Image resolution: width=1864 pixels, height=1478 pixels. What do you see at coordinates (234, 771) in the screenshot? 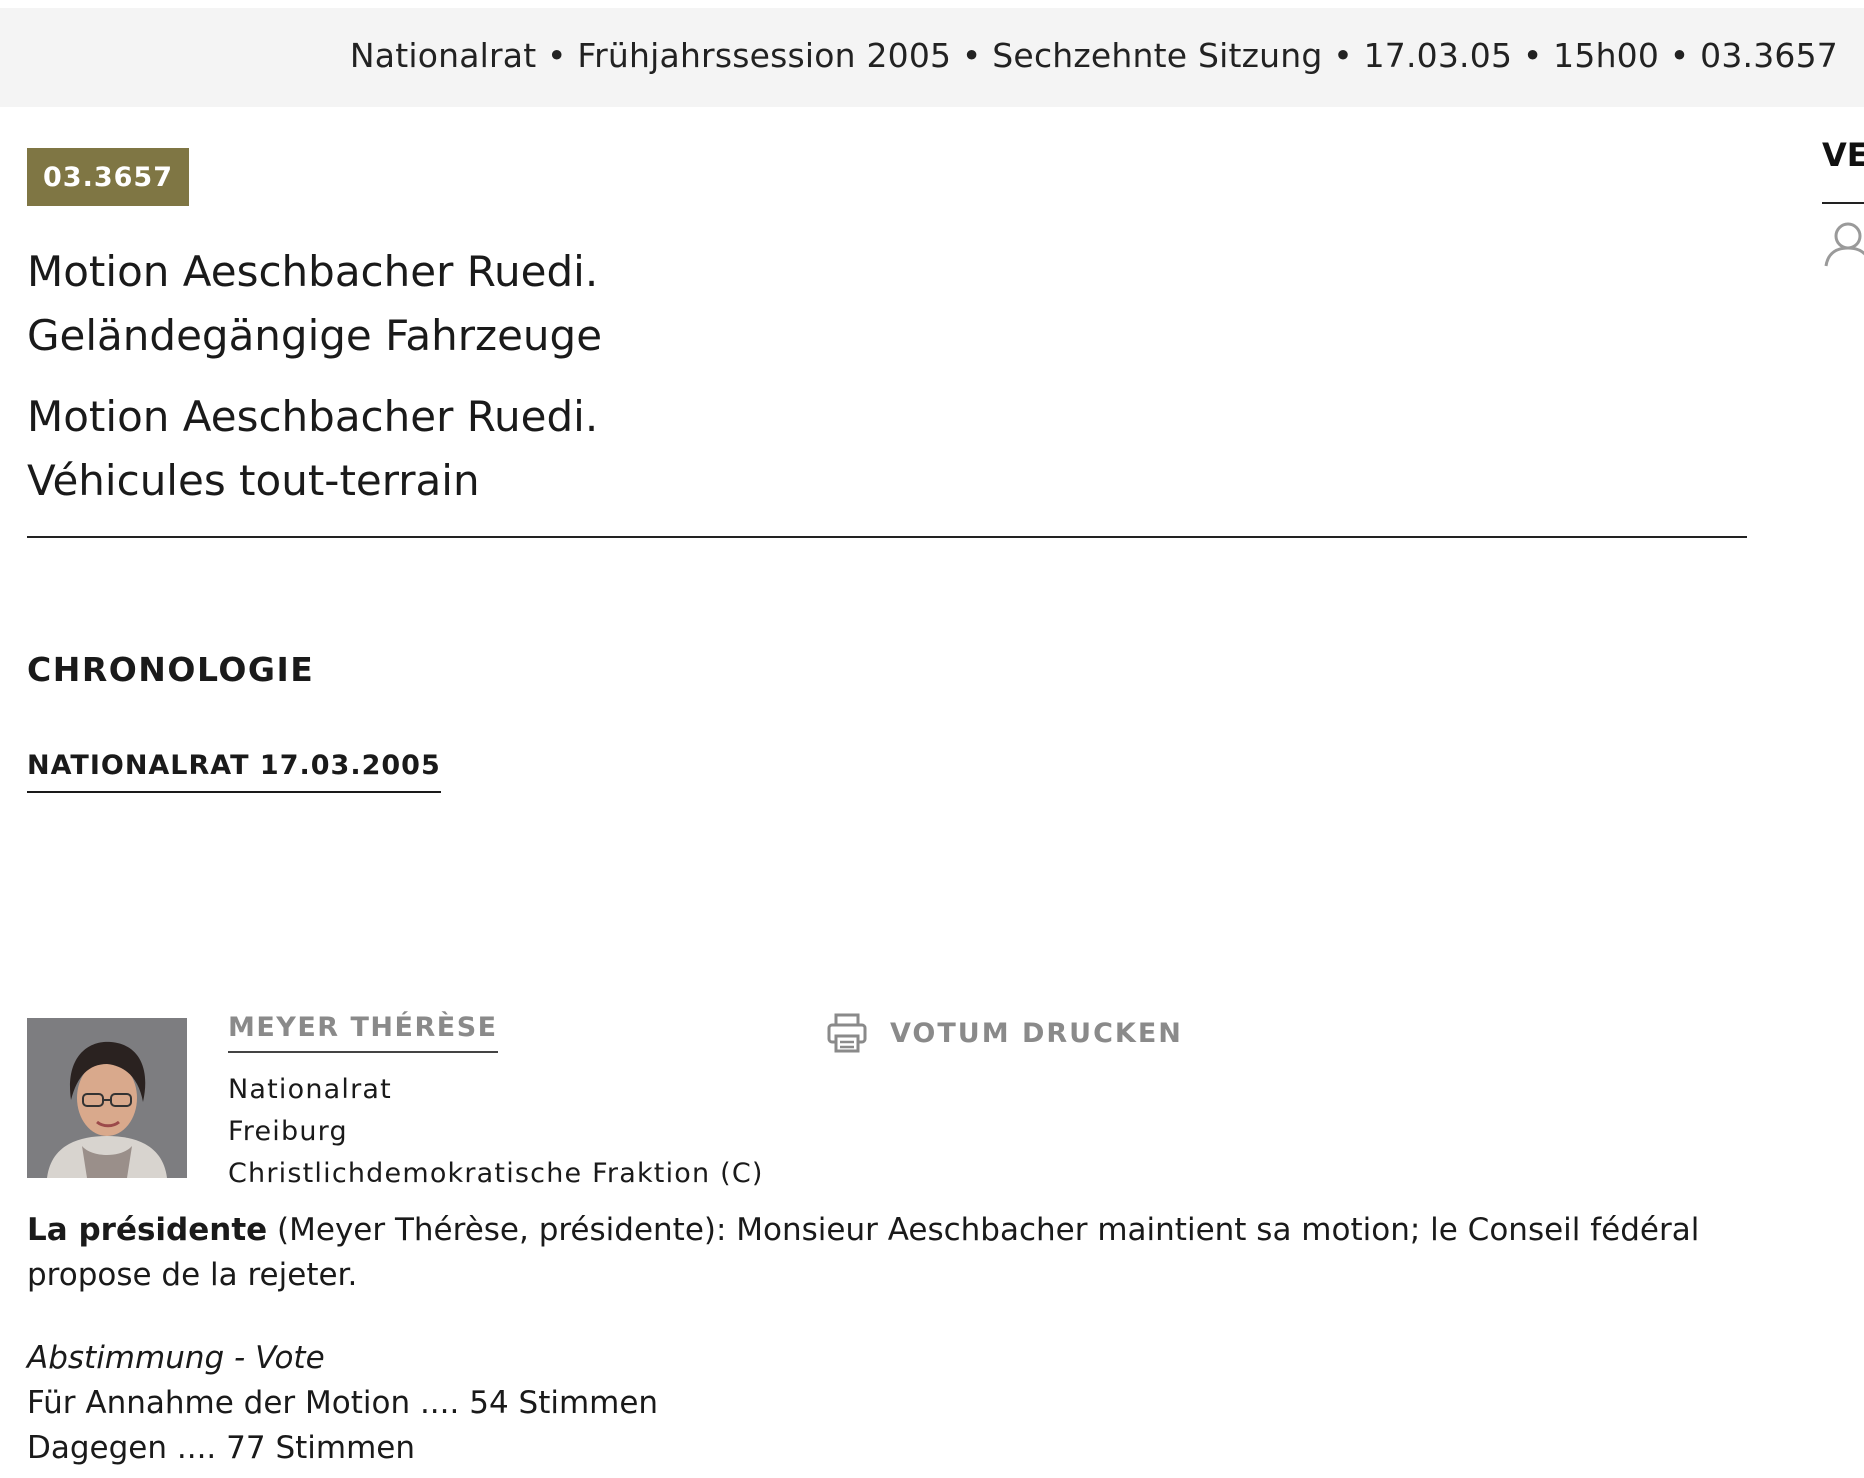
I see `chronology-entry-label: NATIONALRAT 17.03.2005` at bounding box center [234, 771].